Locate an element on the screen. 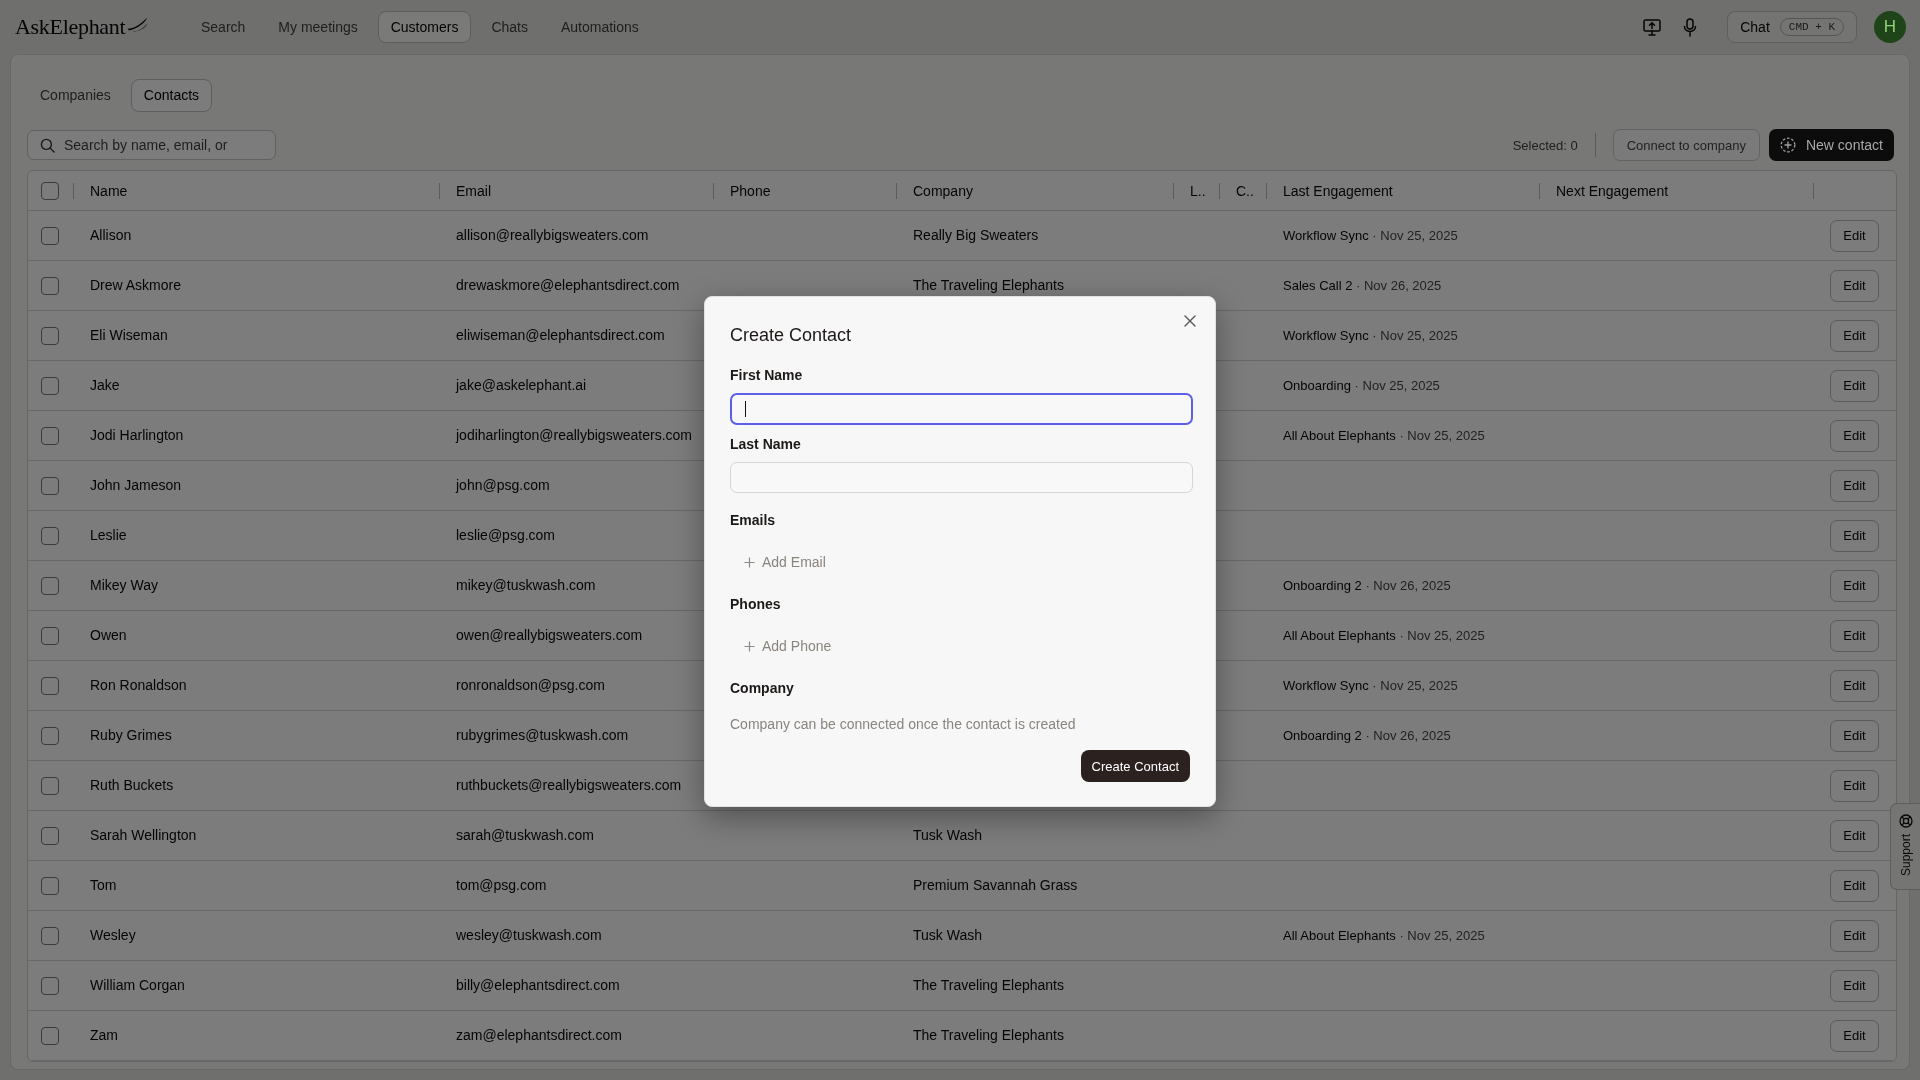 Image resolution: width=1920 pixels, height=1080 pixels. company-cell: Premium Savannah Grass is located at coordinates (995, 885).